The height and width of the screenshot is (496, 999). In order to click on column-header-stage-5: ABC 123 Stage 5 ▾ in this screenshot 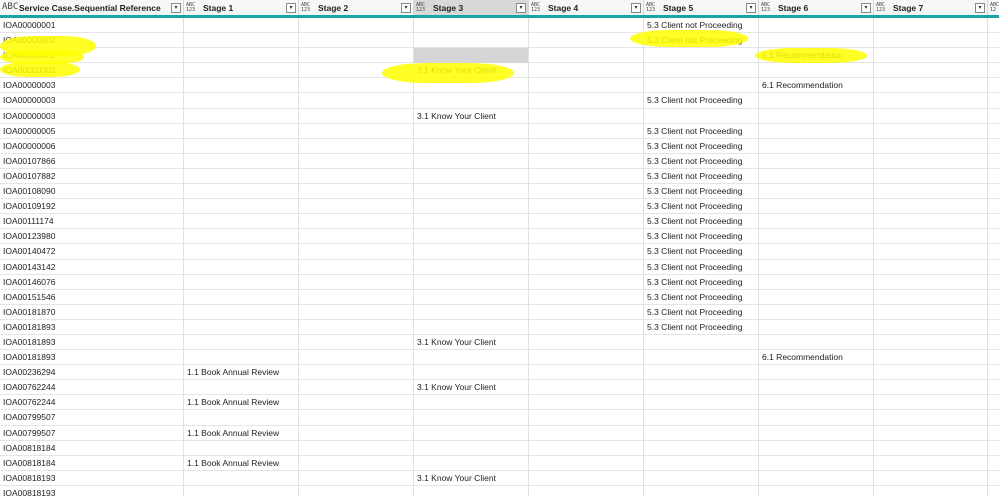, I will do `click(701, 7)`.